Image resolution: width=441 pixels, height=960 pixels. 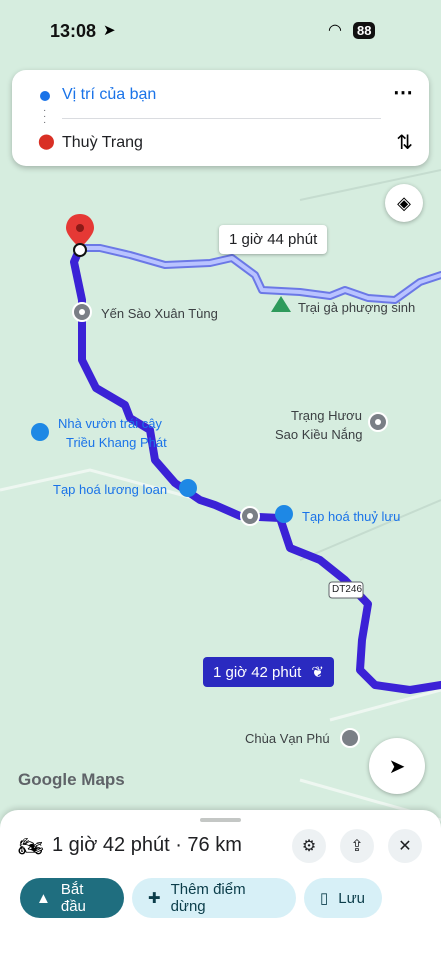 What do you see at coordinates (326, 415) in the screenshot?
I see `place-label: Trạng Hươu` at bounding box center [326, 415].